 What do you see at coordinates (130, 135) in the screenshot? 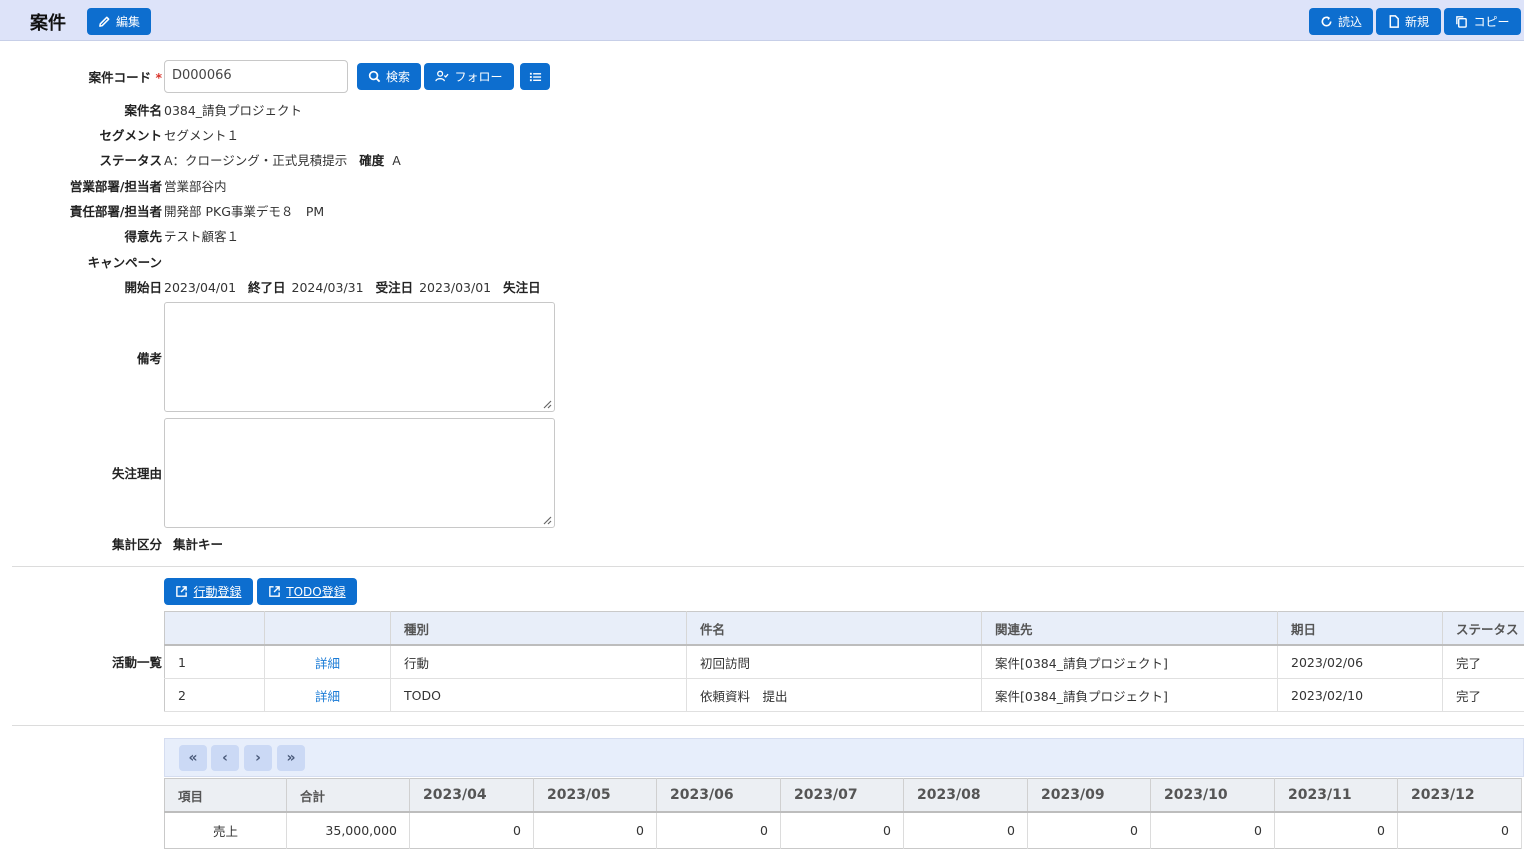
I see `segment-label: セグメント` at bounding box center [130, 135].